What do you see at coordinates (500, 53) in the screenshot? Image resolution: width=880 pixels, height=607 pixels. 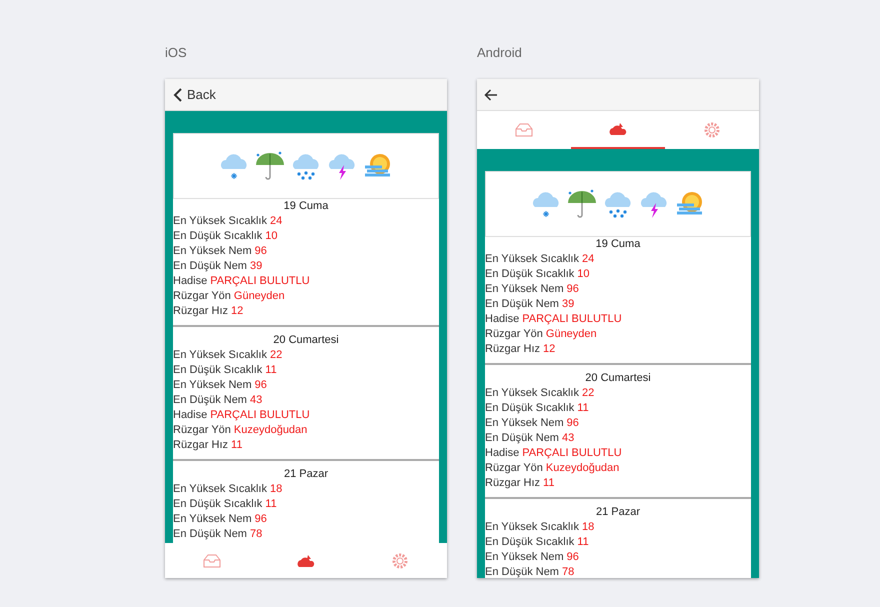 I see `platform-label: Android` at bounding box center [500, 53].